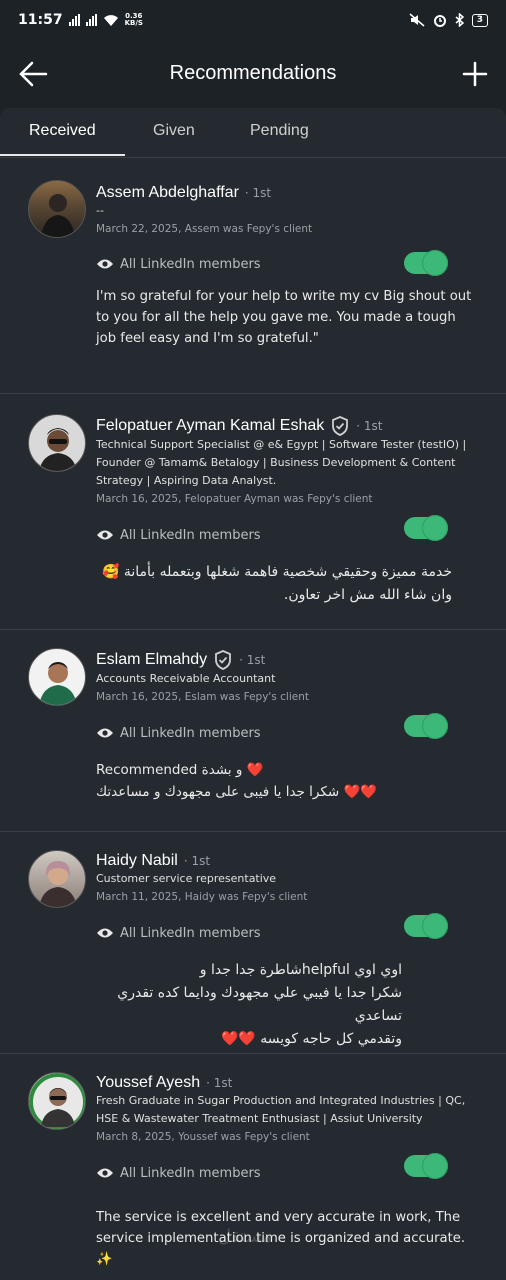  I want to click on recommendation-meta: March 8, 2025, Youssef was Fepy's client, so click(203, 1137).